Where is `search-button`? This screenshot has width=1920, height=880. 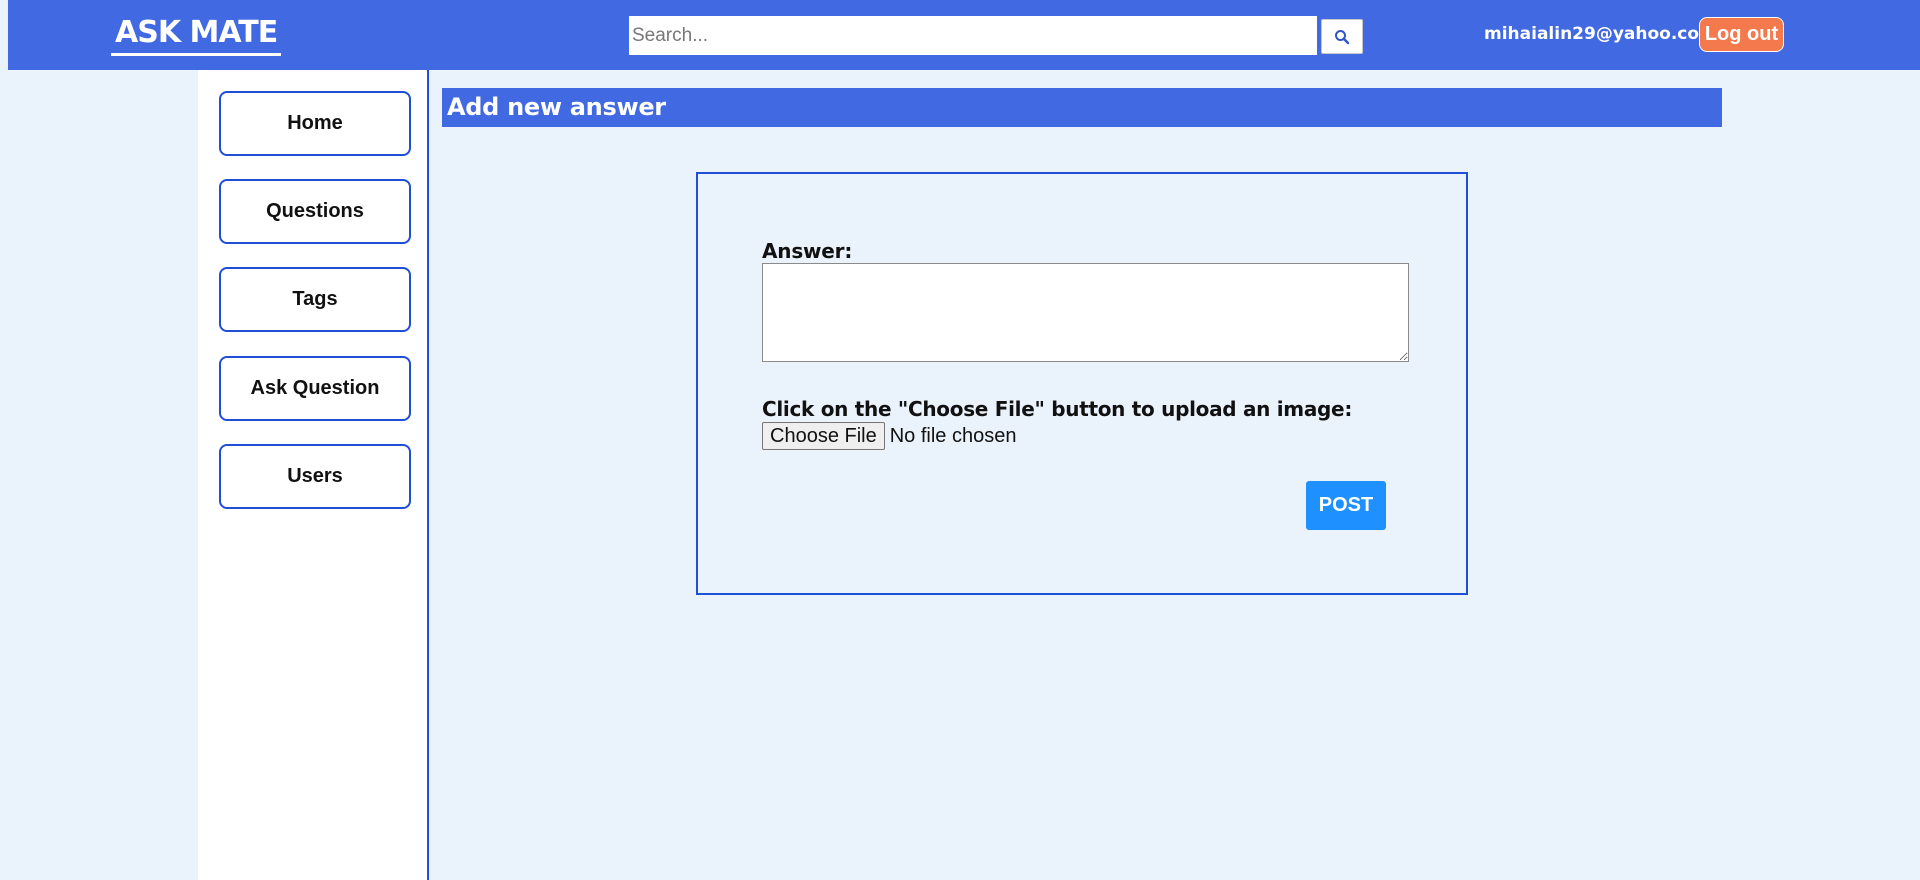
search-button is located at coordinates (1342, 36).